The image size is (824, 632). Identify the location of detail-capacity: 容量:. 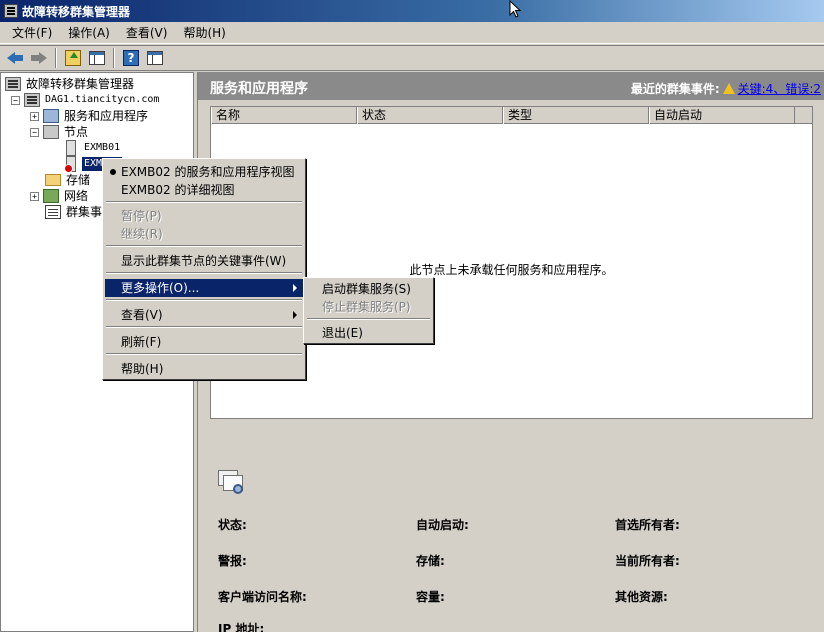
(430, 597).